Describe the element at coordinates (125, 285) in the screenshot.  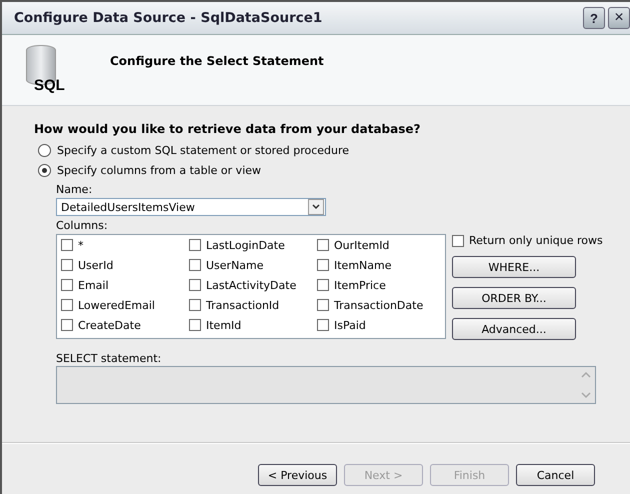
I see `column-checkbox: Email` at that location.